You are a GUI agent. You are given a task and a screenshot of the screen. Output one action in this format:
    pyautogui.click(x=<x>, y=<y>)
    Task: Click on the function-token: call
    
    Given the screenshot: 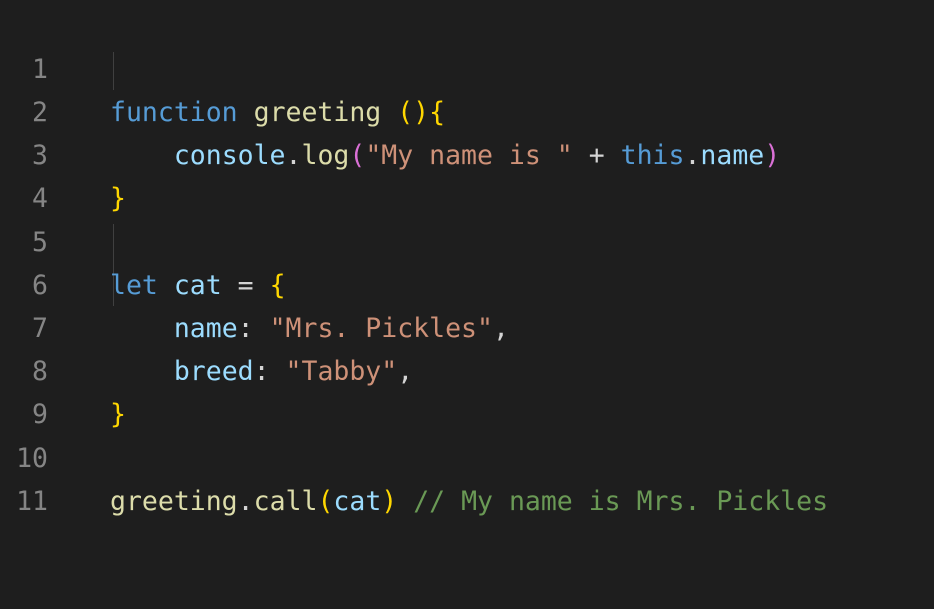 What is the action you would take?
    pyautogui.click(x=285, y=501)
    